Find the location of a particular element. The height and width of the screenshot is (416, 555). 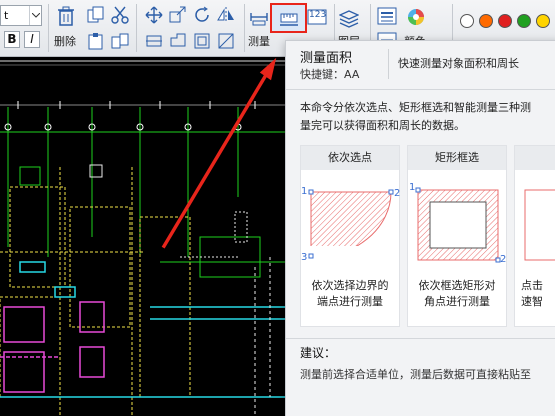

point-3-label: 3 is located at coordinates (304, 257).